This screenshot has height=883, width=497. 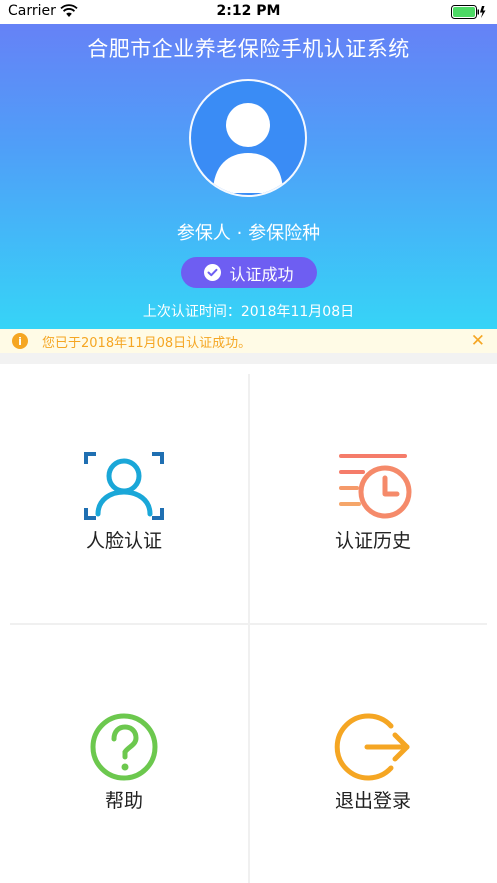 I want to click on close-icon: ✕, so click(x=478, y=341).